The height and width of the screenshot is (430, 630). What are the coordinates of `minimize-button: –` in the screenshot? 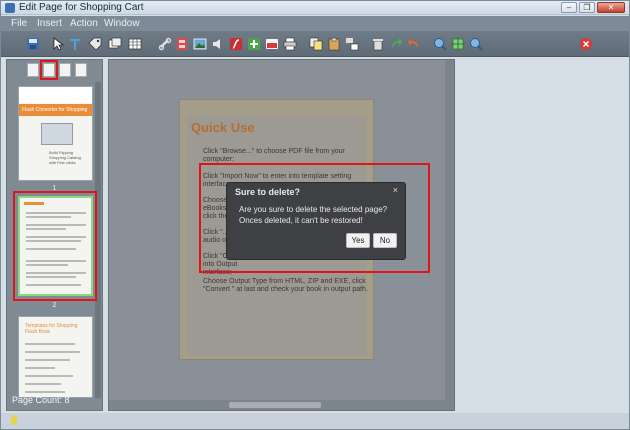 It's located at (569, 7).